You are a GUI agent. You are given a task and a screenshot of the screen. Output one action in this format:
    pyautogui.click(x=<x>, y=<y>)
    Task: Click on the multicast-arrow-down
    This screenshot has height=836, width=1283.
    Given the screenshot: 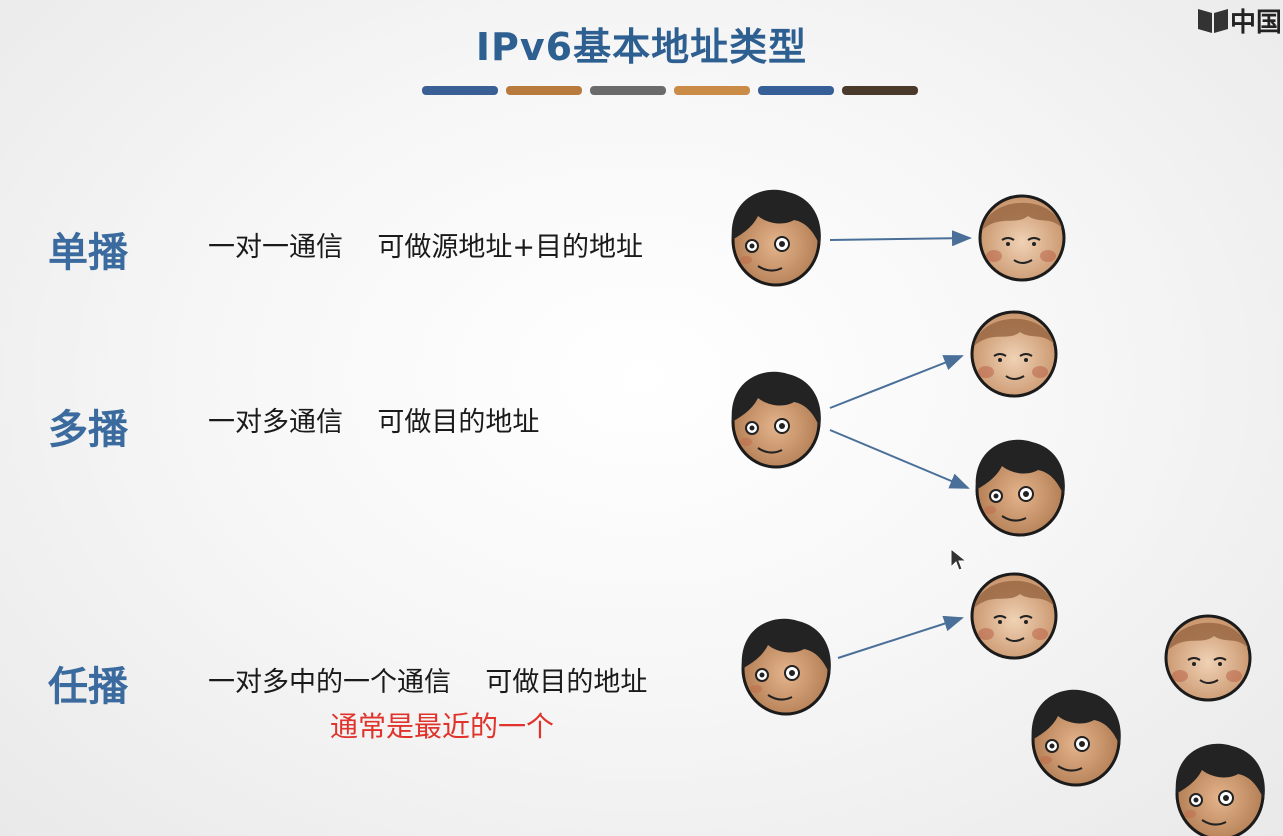 What is the action you would take?
    pyautogui.click(x=899, y=459)
    